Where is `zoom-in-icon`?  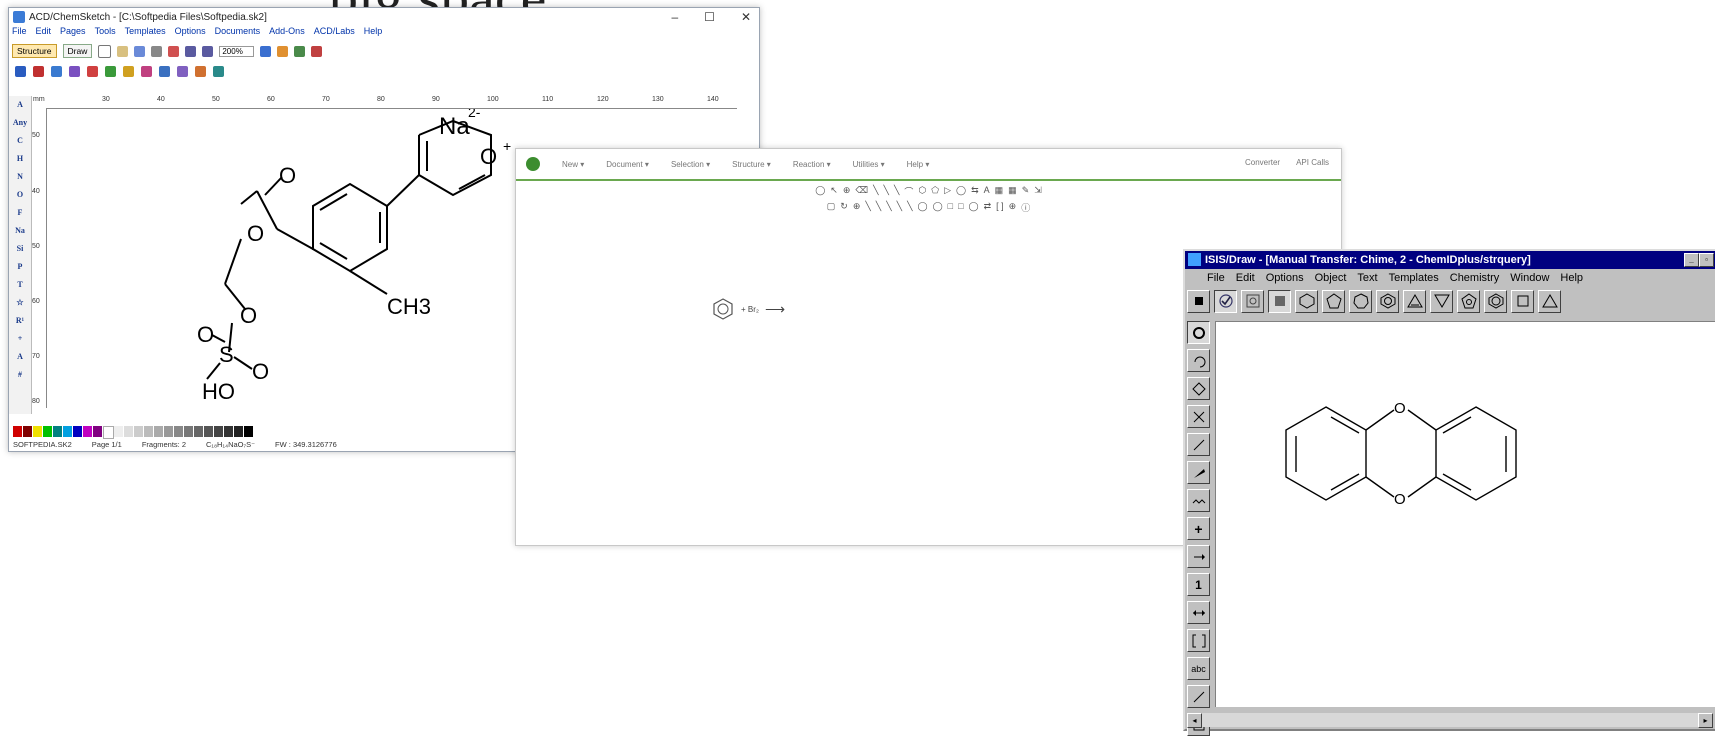 zoom-in-icon is located at coordinates (191, 51).